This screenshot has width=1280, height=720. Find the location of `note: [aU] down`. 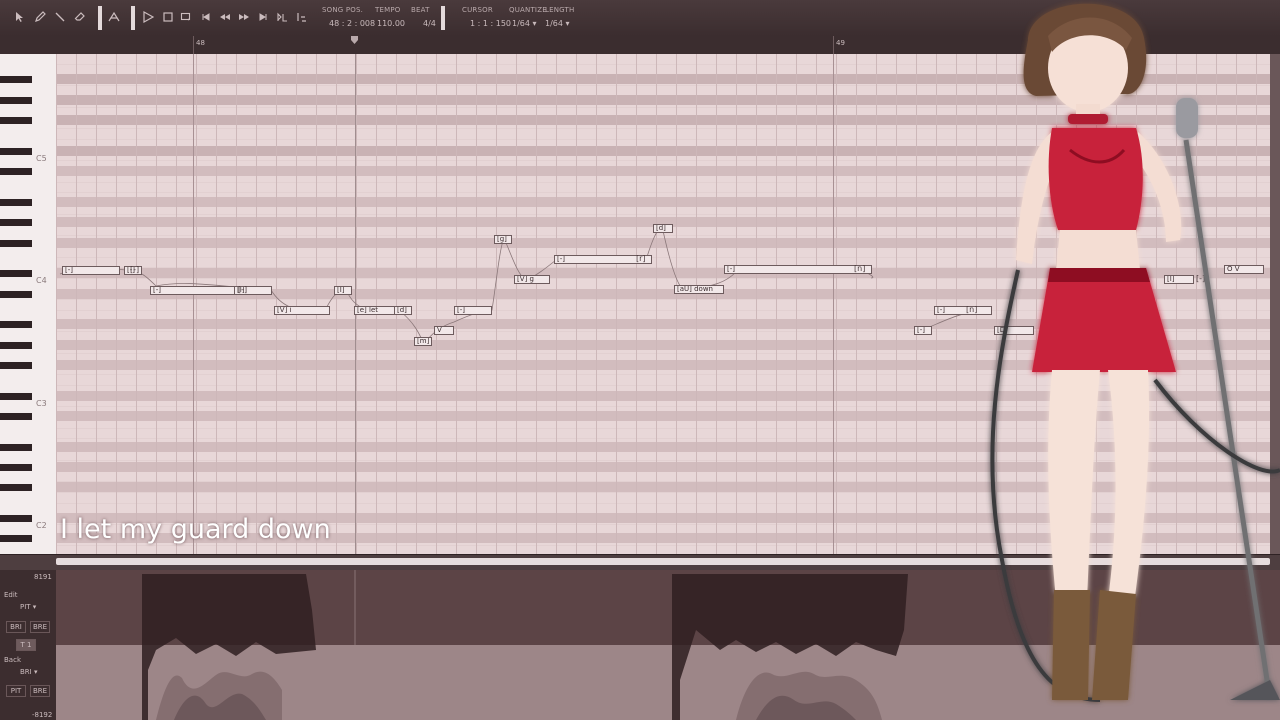

note: [aU] down is located at coordinates (699, 289).